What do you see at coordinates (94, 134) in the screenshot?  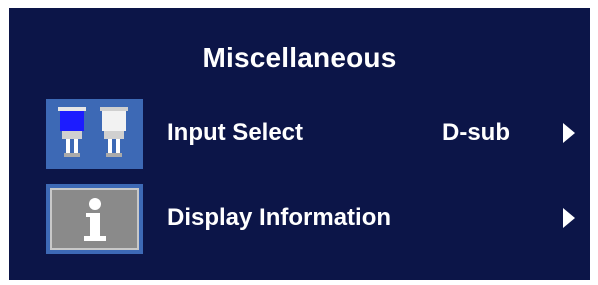 I see `input-connectors-icon` at bounding box center [94, 134].